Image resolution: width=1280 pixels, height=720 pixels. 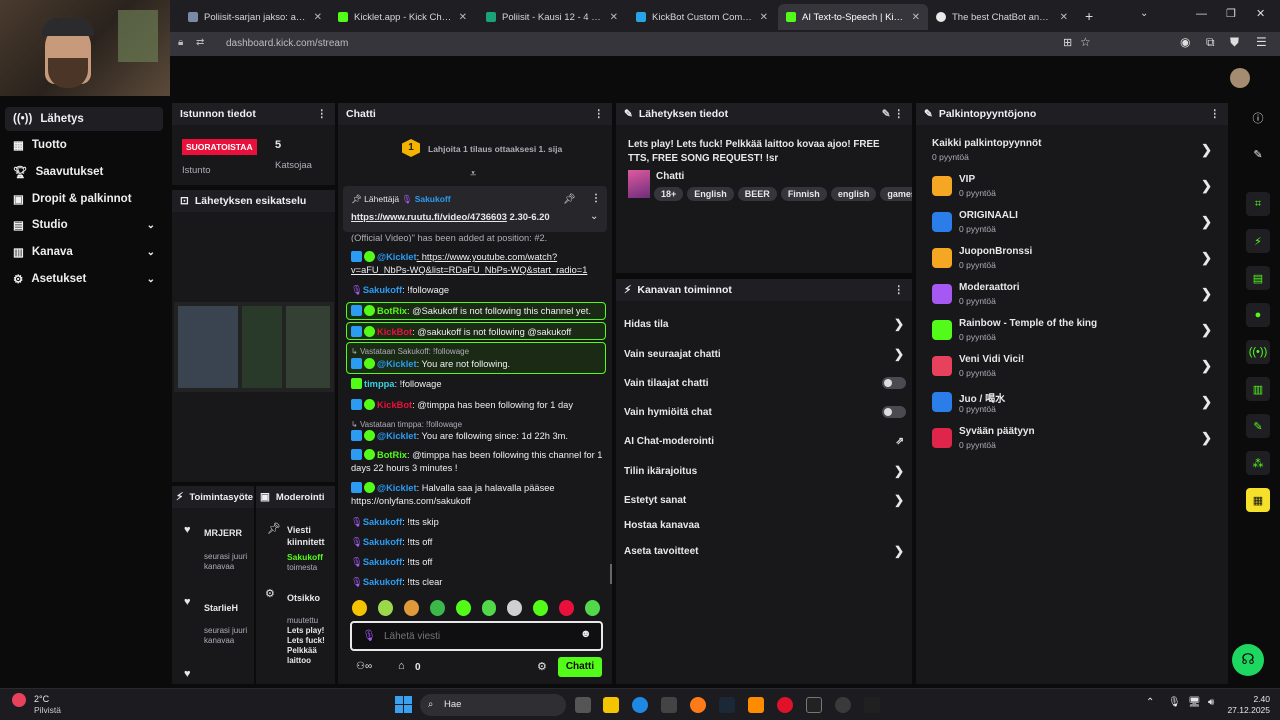 I want to click on tag: Finnish, so click(x=803, y=194).